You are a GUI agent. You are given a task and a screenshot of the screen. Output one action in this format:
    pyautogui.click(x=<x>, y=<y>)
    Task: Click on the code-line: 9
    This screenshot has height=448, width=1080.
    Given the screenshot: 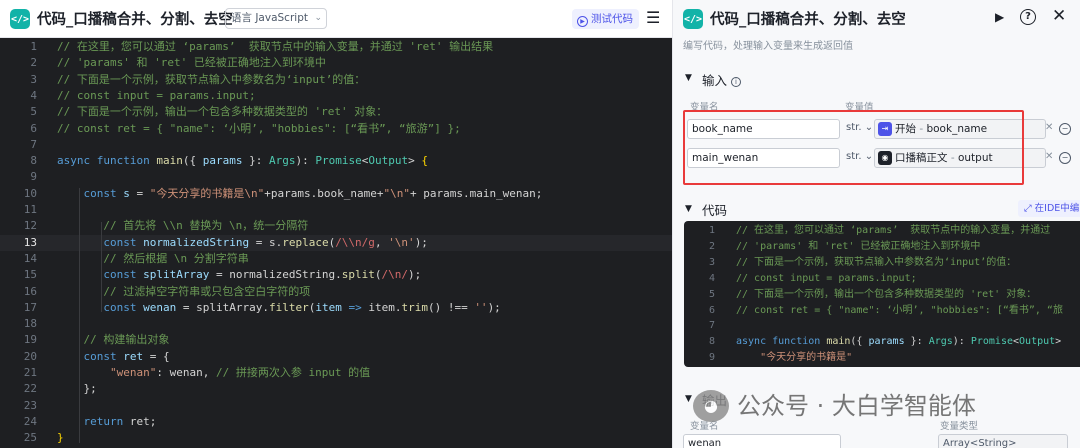 What is the action you would take?
    pyautogui.click(x=336, y=177)
    